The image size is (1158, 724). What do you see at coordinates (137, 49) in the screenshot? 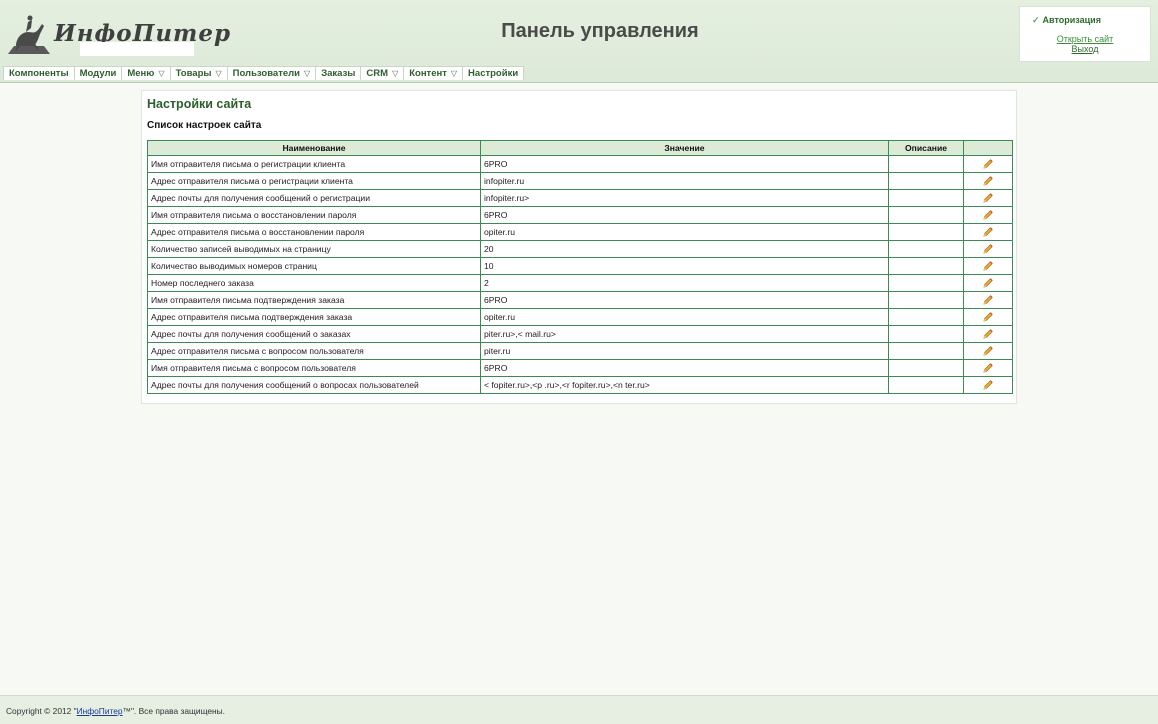
I see `logo-underline` at bounding box center [137, 49].